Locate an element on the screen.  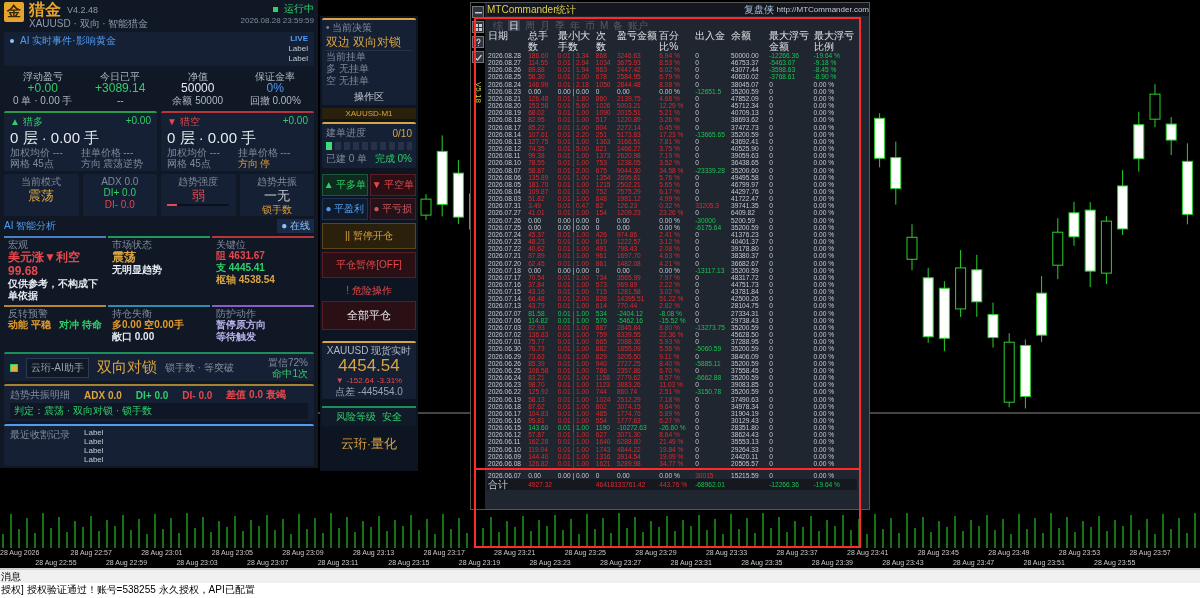
card-title: 关键位 is located at coordinates (231, 244).